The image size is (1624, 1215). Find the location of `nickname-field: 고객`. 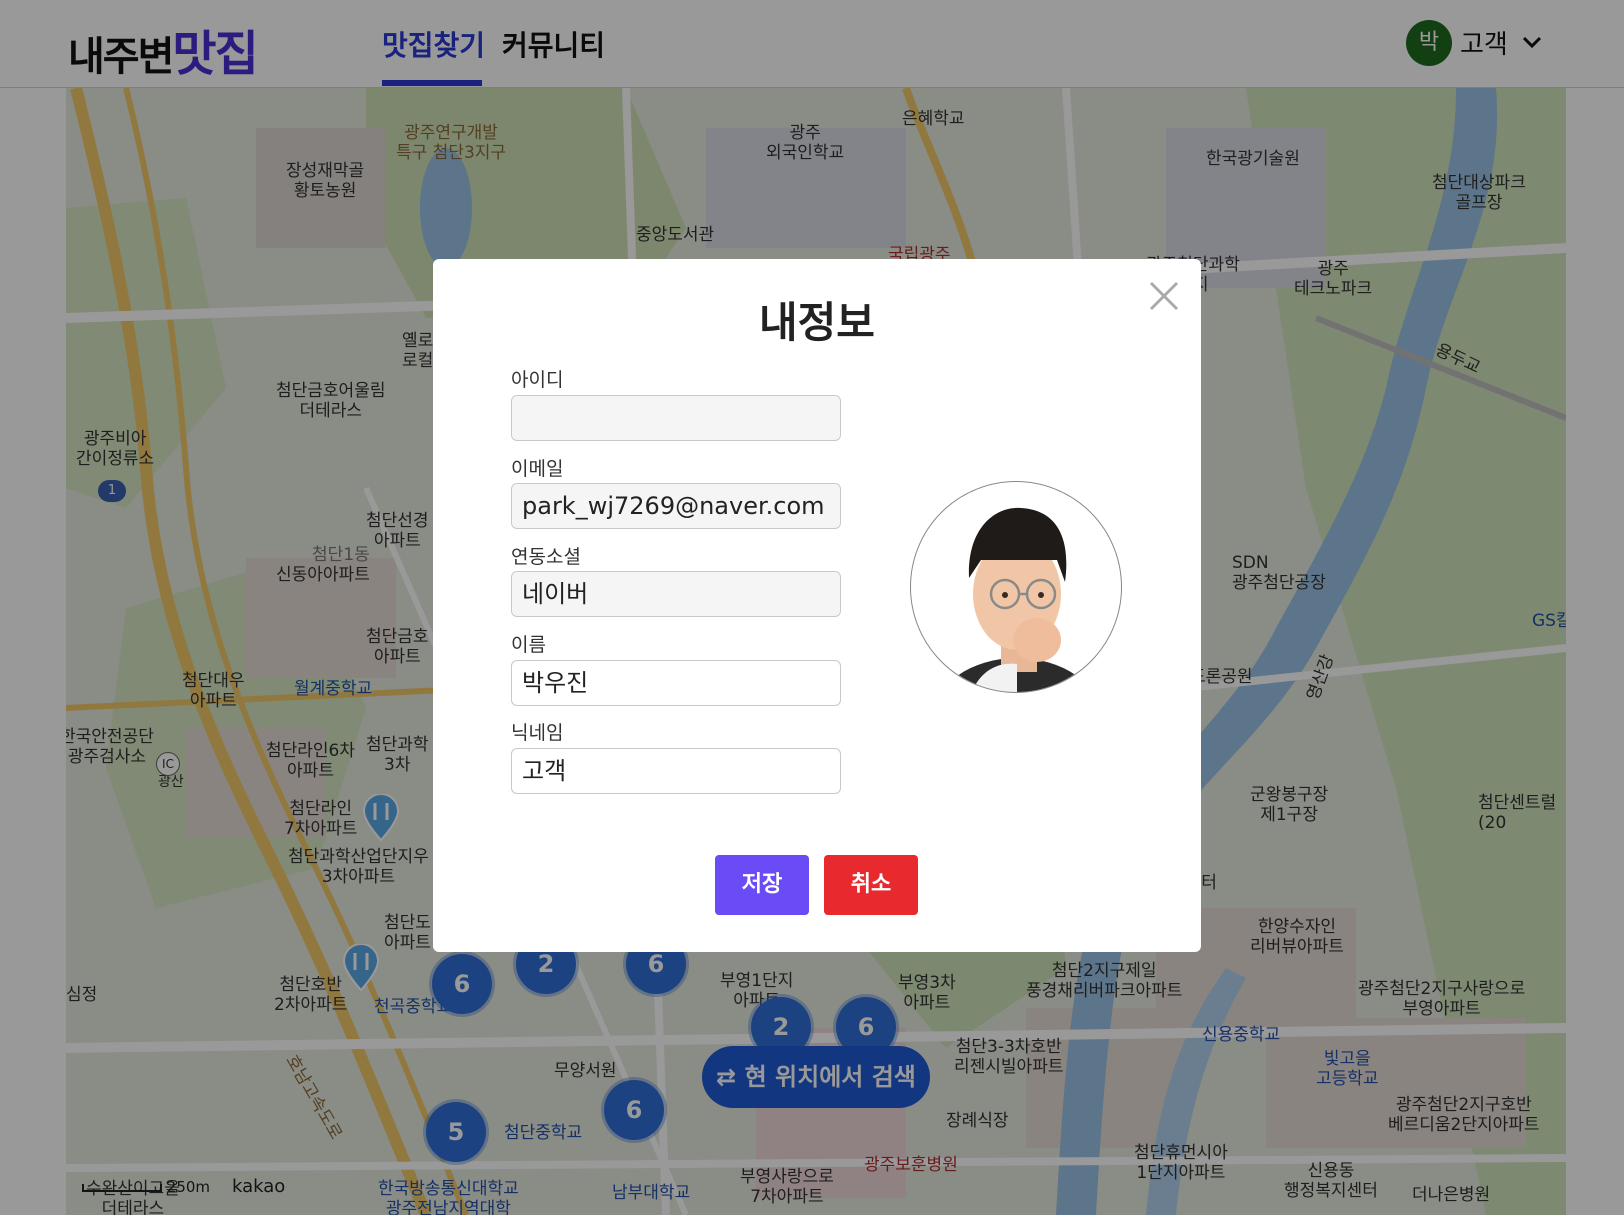

nickname-field: 고객 is located at coordinates (676, 771).